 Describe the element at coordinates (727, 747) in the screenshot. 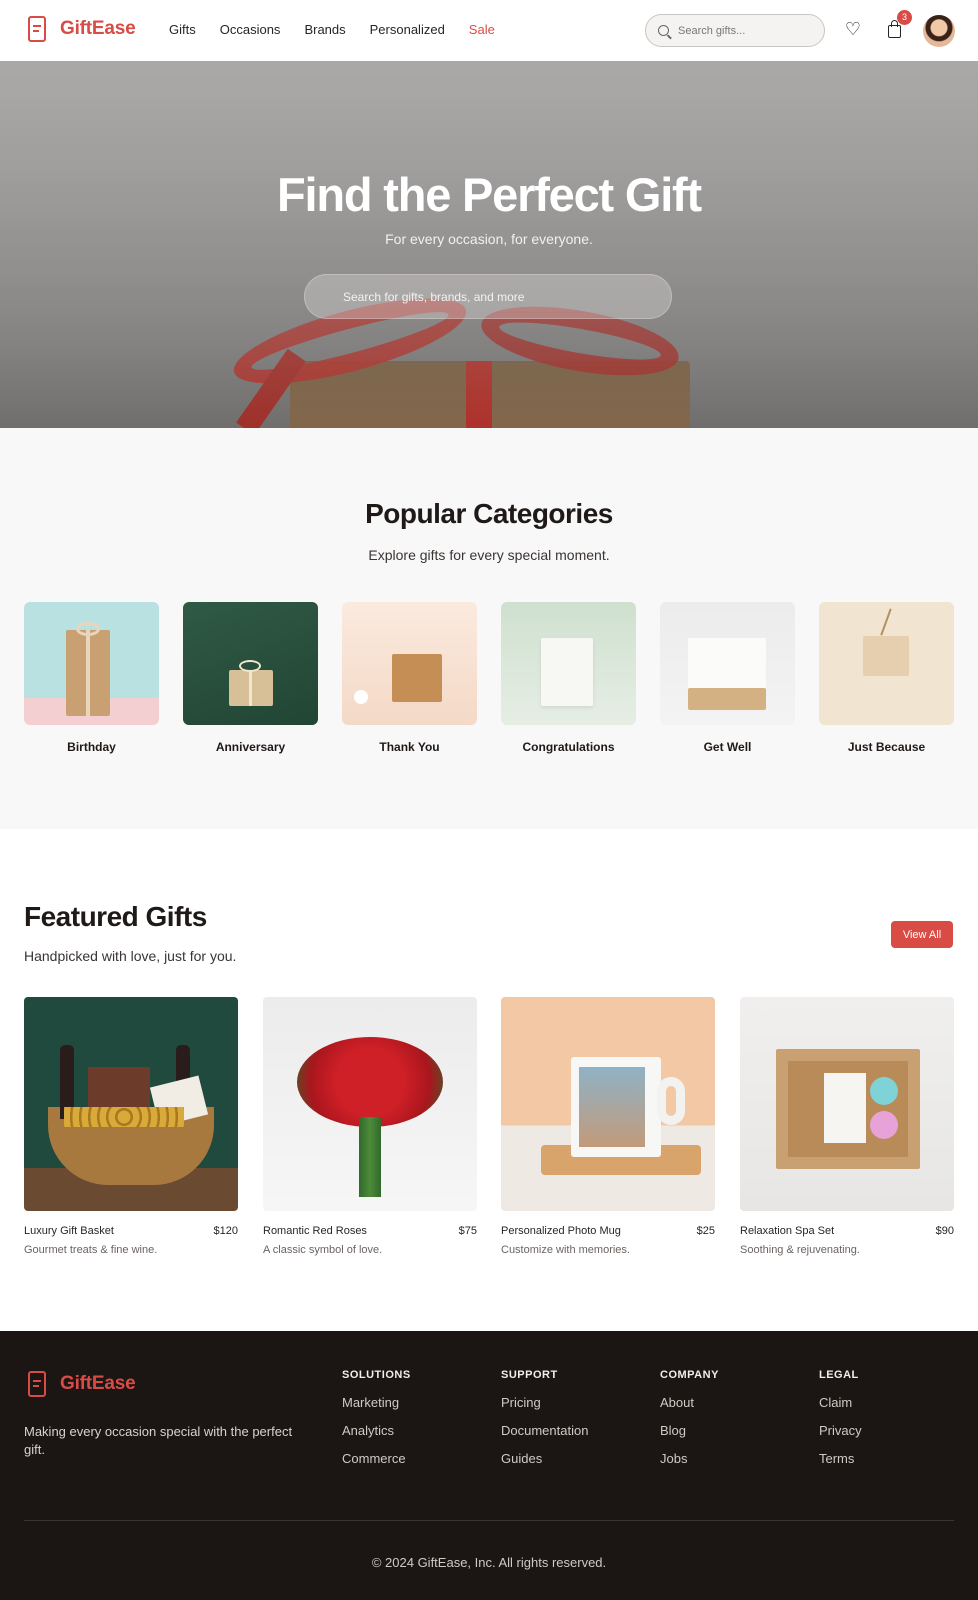

I see `category-label: Get Well` at that location.